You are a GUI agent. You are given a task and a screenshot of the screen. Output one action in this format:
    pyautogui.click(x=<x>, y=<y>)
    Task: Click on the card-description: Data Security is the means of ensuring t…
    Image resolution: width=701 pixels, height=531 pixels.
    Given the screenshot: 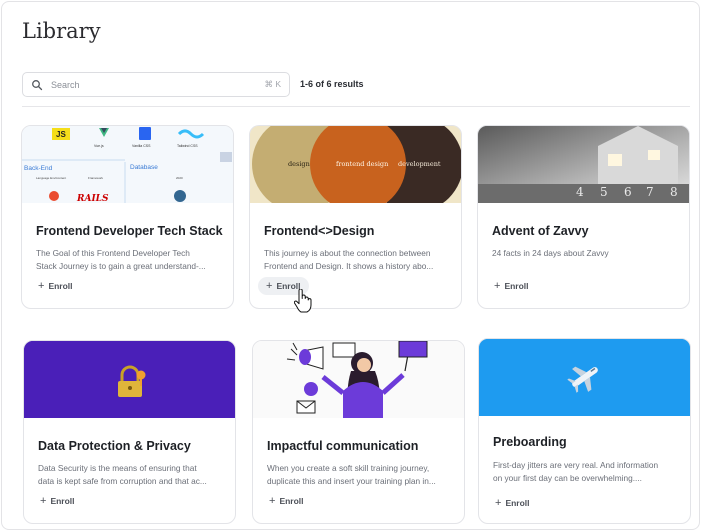 What is the action you would take?
    pyautogui.click(x=131, y=474)
    